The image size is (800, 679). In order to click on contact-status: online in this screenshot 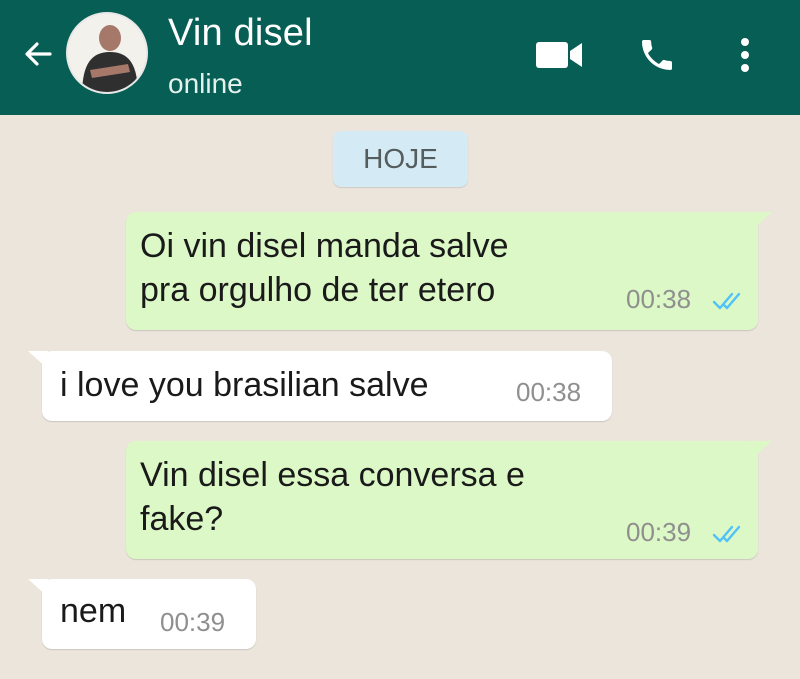, I will do `click(205, 83)`.